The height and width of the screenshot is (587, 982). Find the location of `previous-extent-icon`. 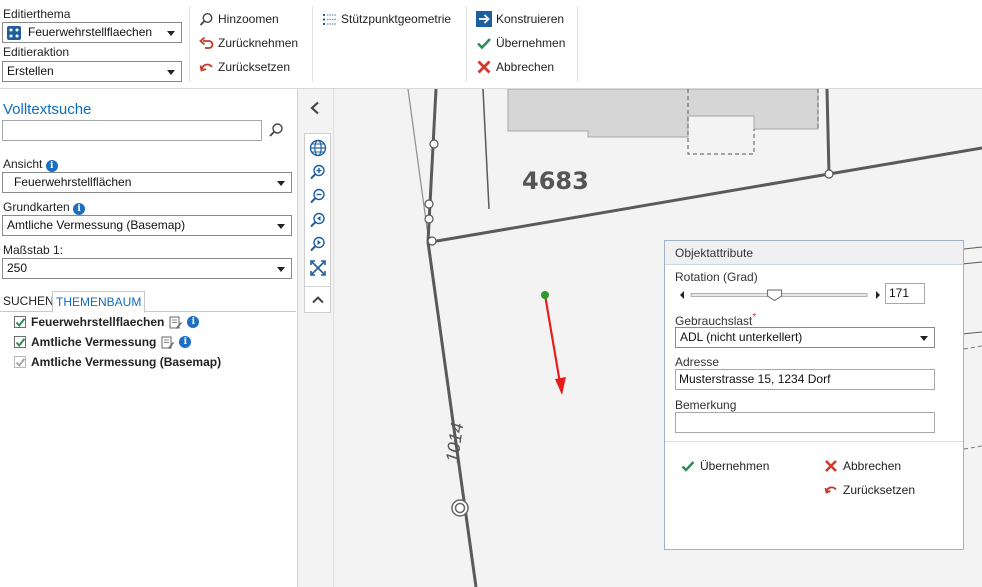

previous-extent-icon is located at coordinates (318, 220).